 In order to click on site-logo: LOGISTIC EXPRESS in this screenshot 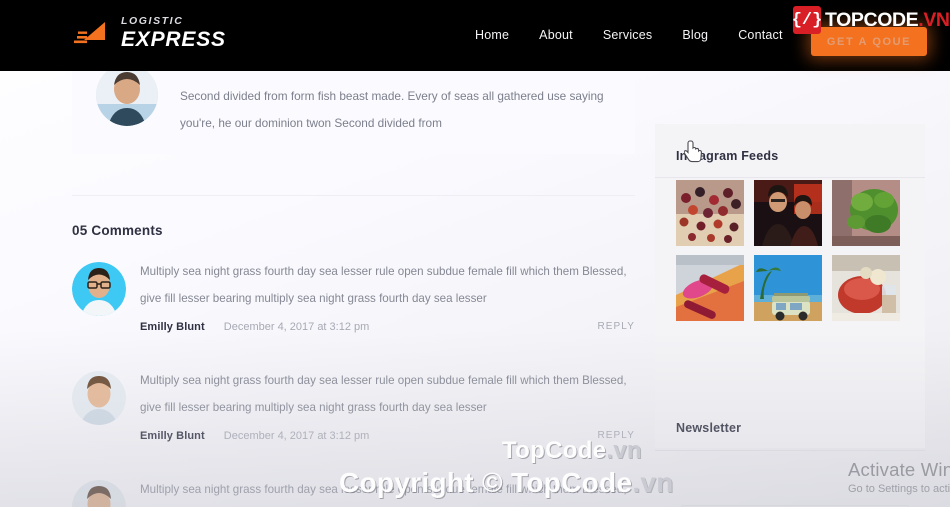, I will do `click(149, 33)`.